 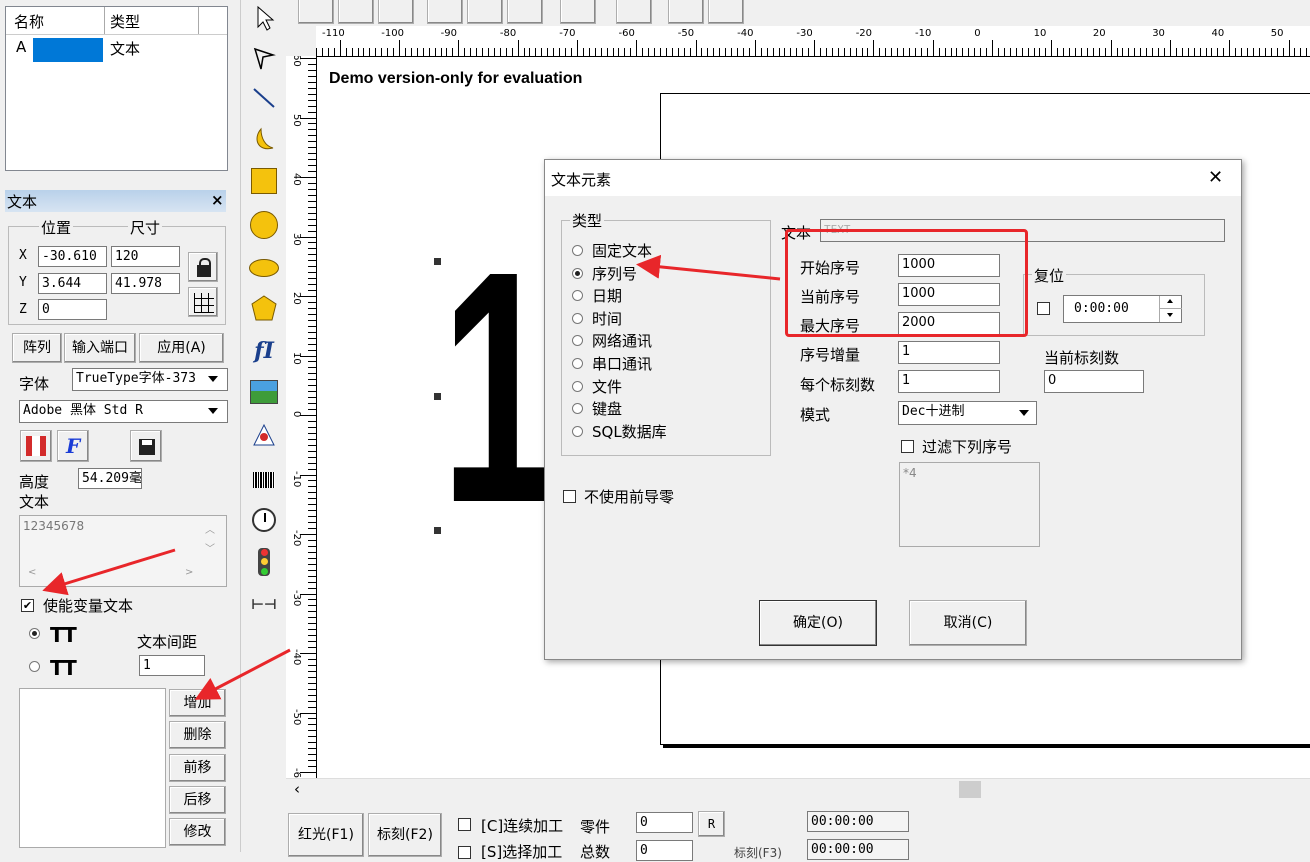 I want to click on annotation-arrow-serial, so click(x=708, y=267).